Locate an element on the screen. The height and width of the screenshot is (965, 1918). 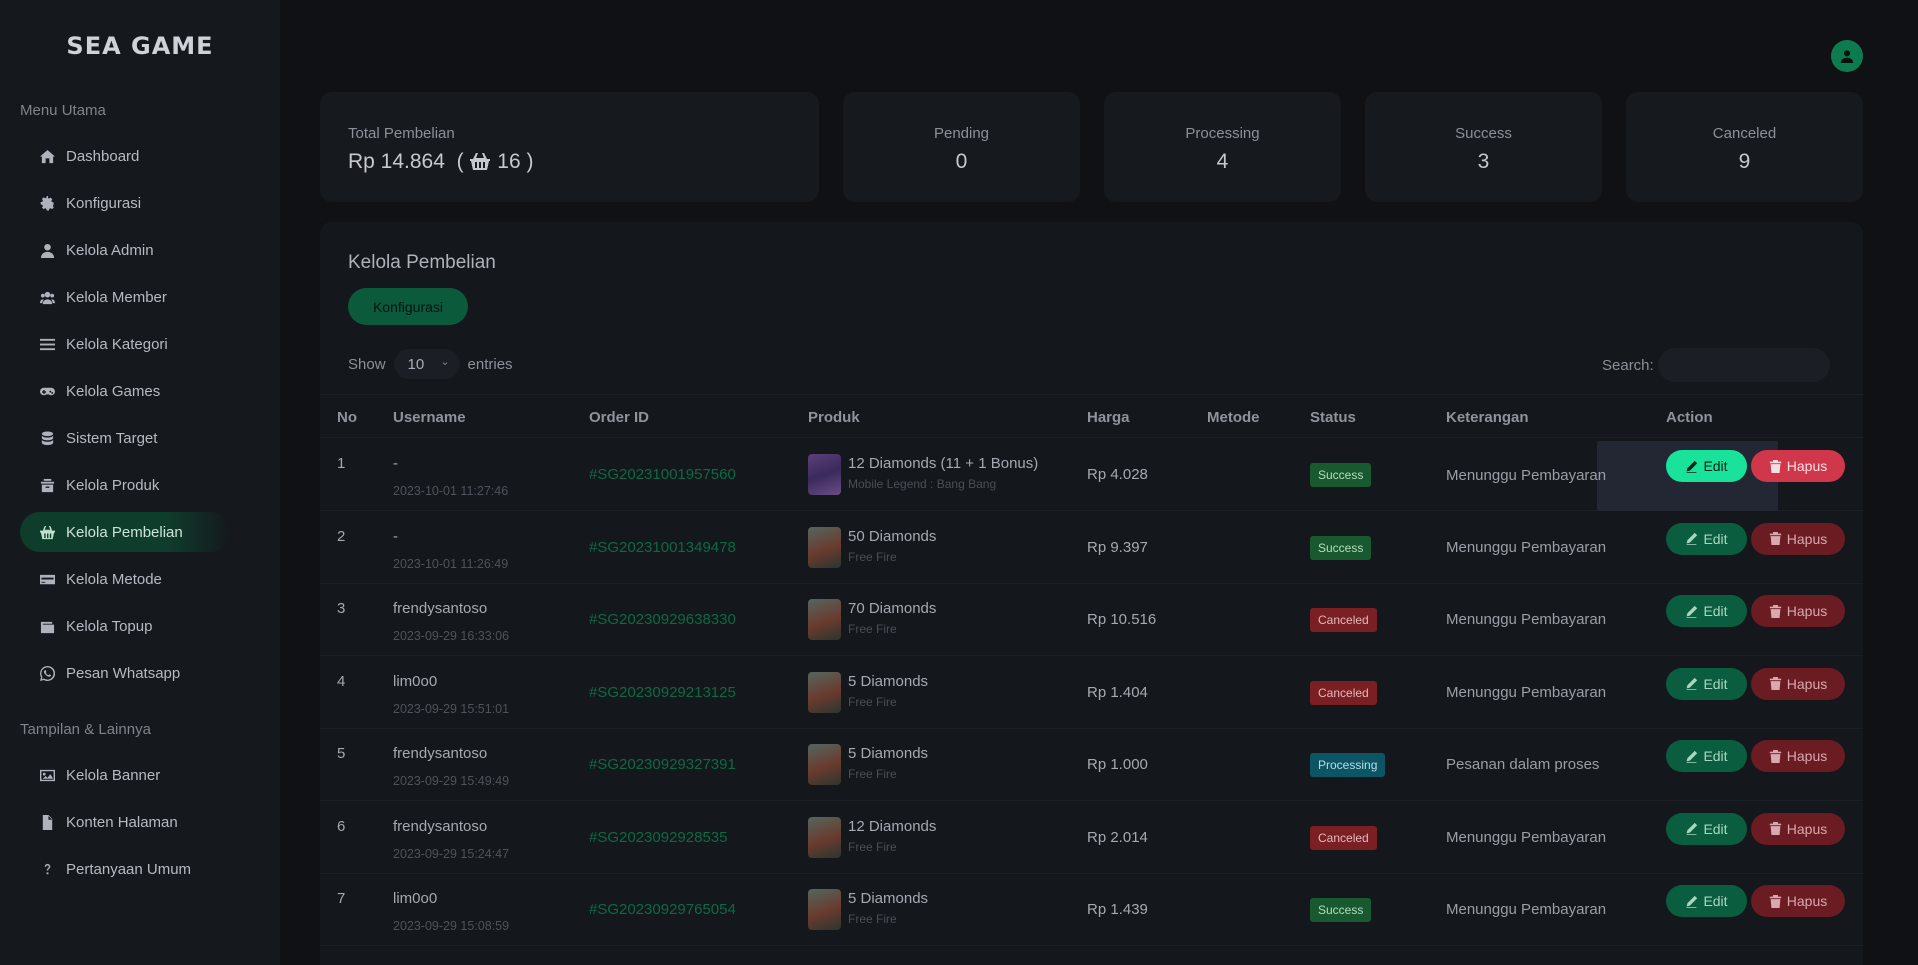
sidebar-item-label: Konten Halaman is located at coordinates (122, 822).